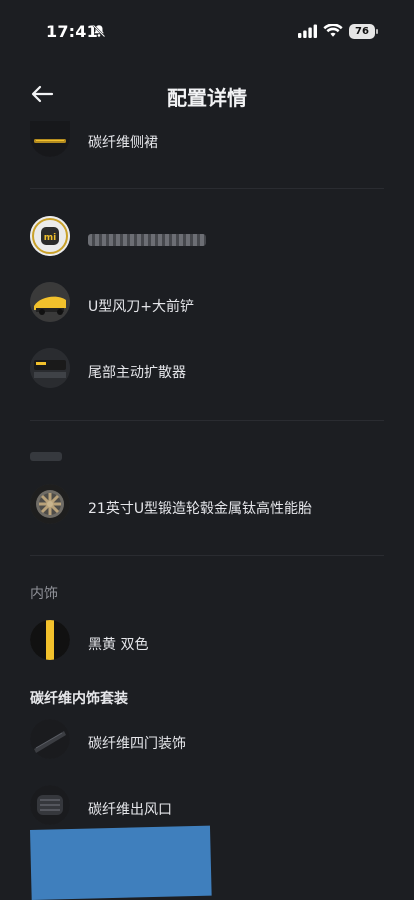 The width and height of the screenshot is (414, 900). I want to click on blurred-section-label, so click(46, 456).